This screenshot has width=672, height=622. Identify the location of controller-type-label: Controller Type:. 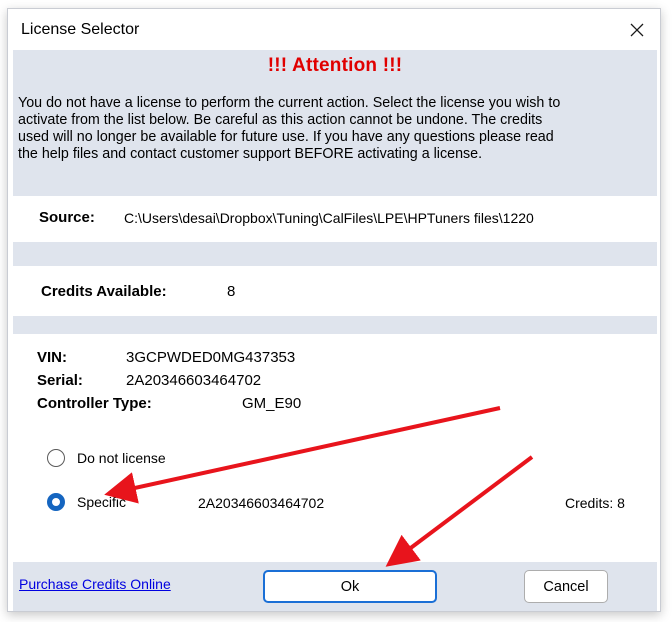
(94, 403).